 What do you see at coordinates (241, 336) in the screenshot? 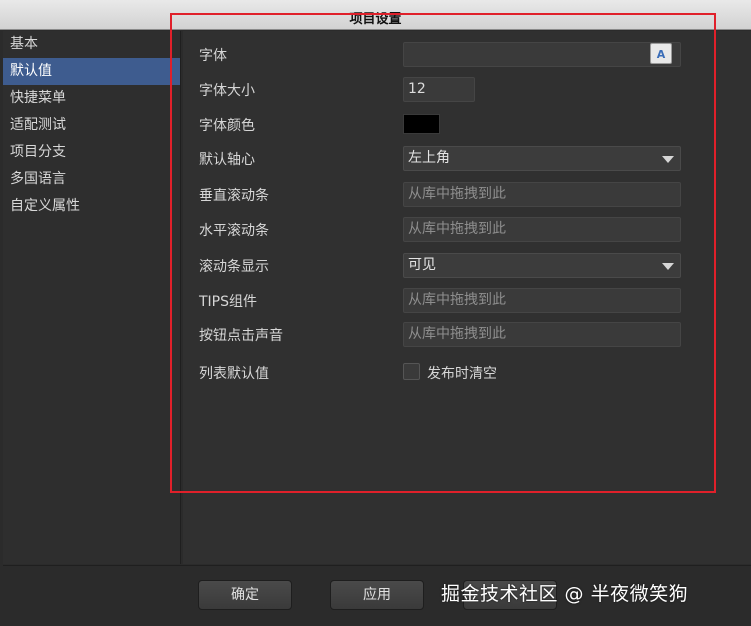
I see `click-sound-label: 按钮点击声音` at bounding box center [241, 336].